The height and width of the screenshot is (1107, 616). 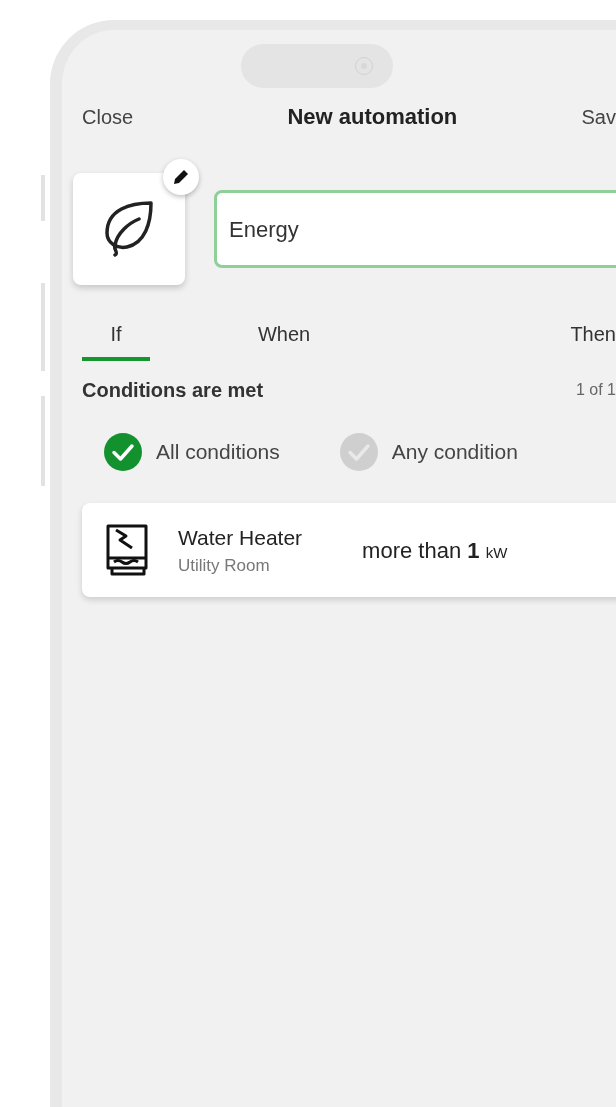 I want to click on tab: When, so click(x=284, y=340).